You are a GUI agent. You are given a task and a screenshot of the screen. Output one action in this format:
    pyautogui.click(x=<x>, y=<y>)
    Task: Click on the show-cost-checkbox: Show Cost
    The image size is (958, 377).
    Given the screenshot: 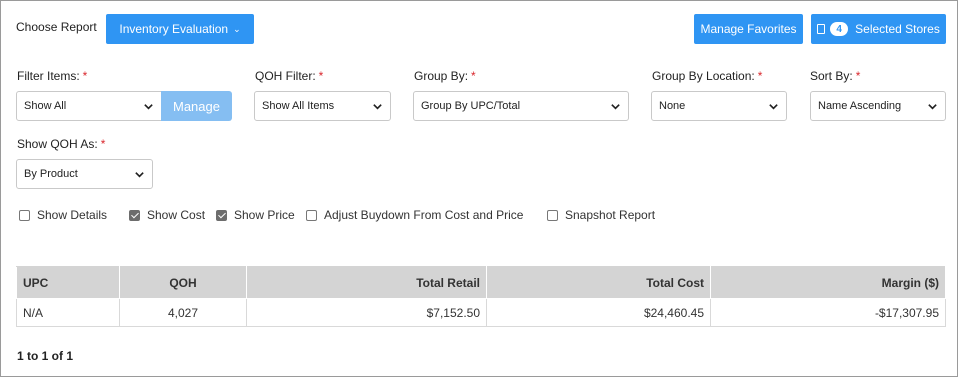 What is the action you would take?
    pyautogui.click(x=167, y=215)
    